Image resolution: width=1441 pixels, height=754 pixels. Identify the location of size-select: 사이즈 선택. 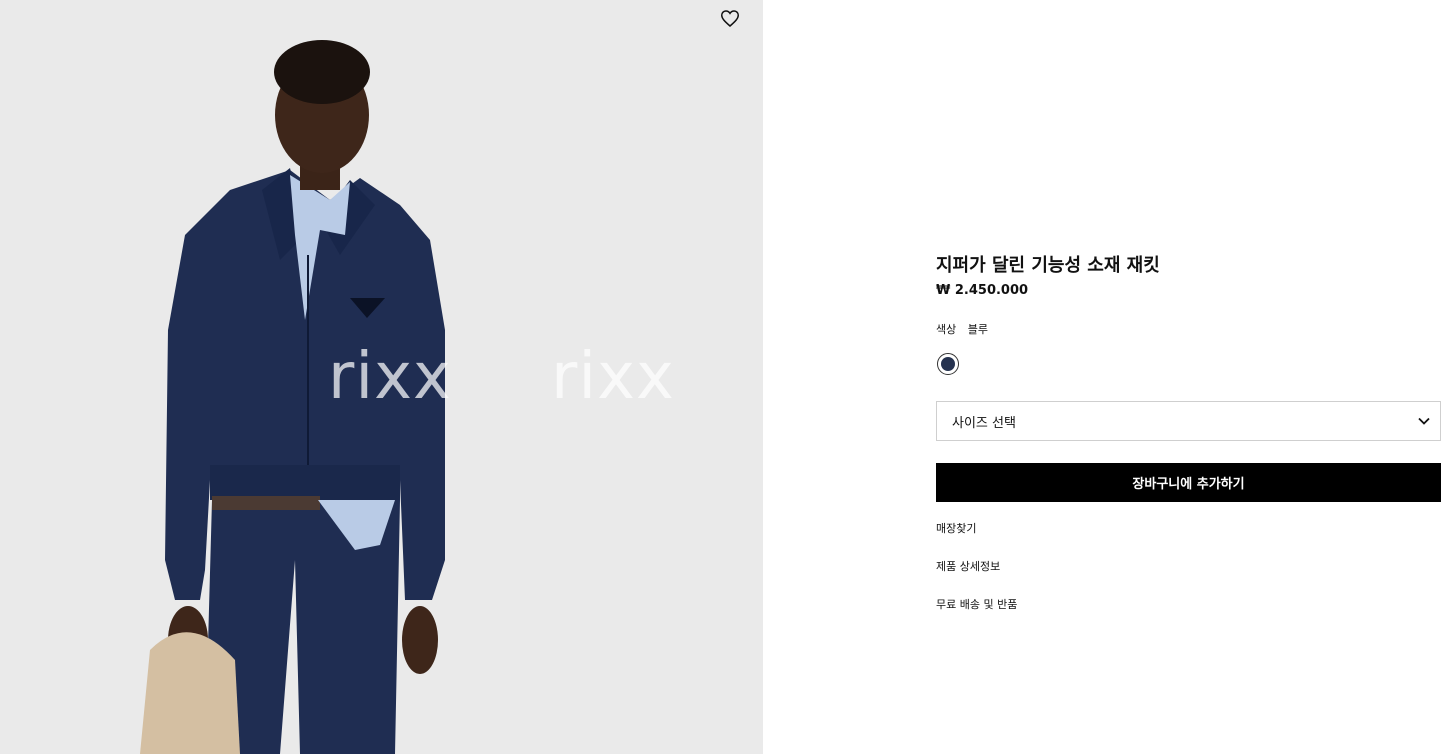
(1188, 421).